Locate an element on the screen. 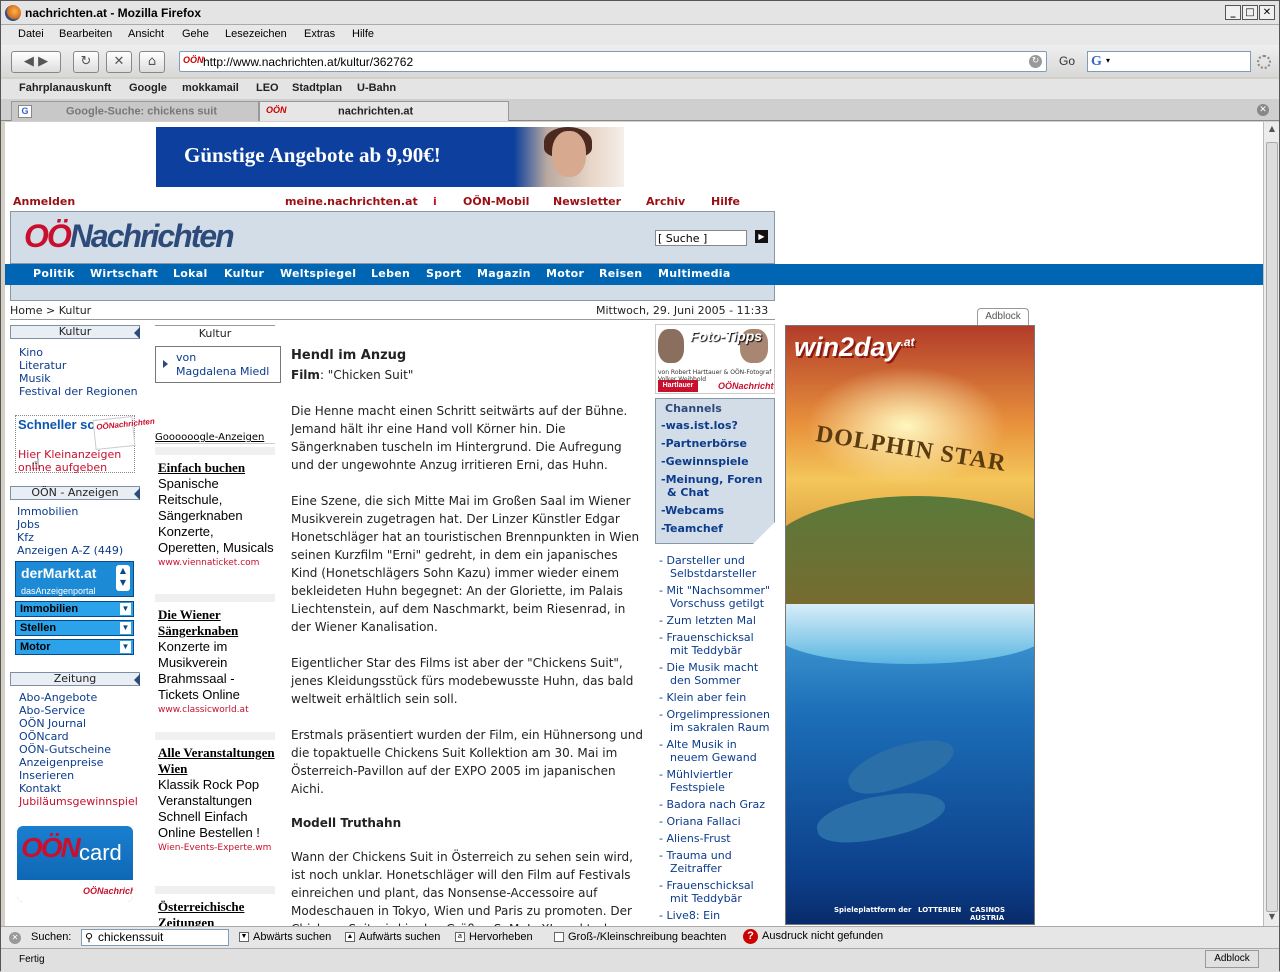 The image size is (1280, 972). link-abo-angebote: Abo-Angebote is located at coordinates (58, 697).